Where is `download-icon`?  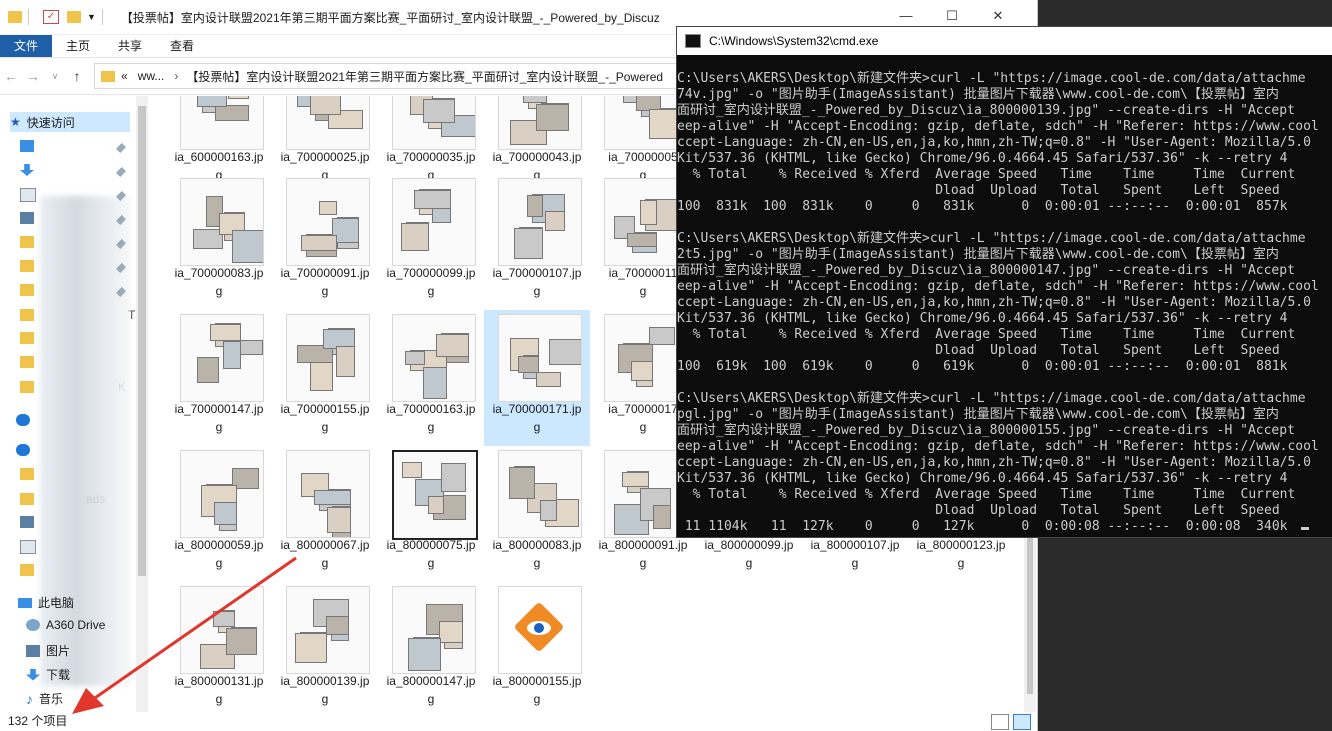 download-icon is located at coordinates (30, 170).